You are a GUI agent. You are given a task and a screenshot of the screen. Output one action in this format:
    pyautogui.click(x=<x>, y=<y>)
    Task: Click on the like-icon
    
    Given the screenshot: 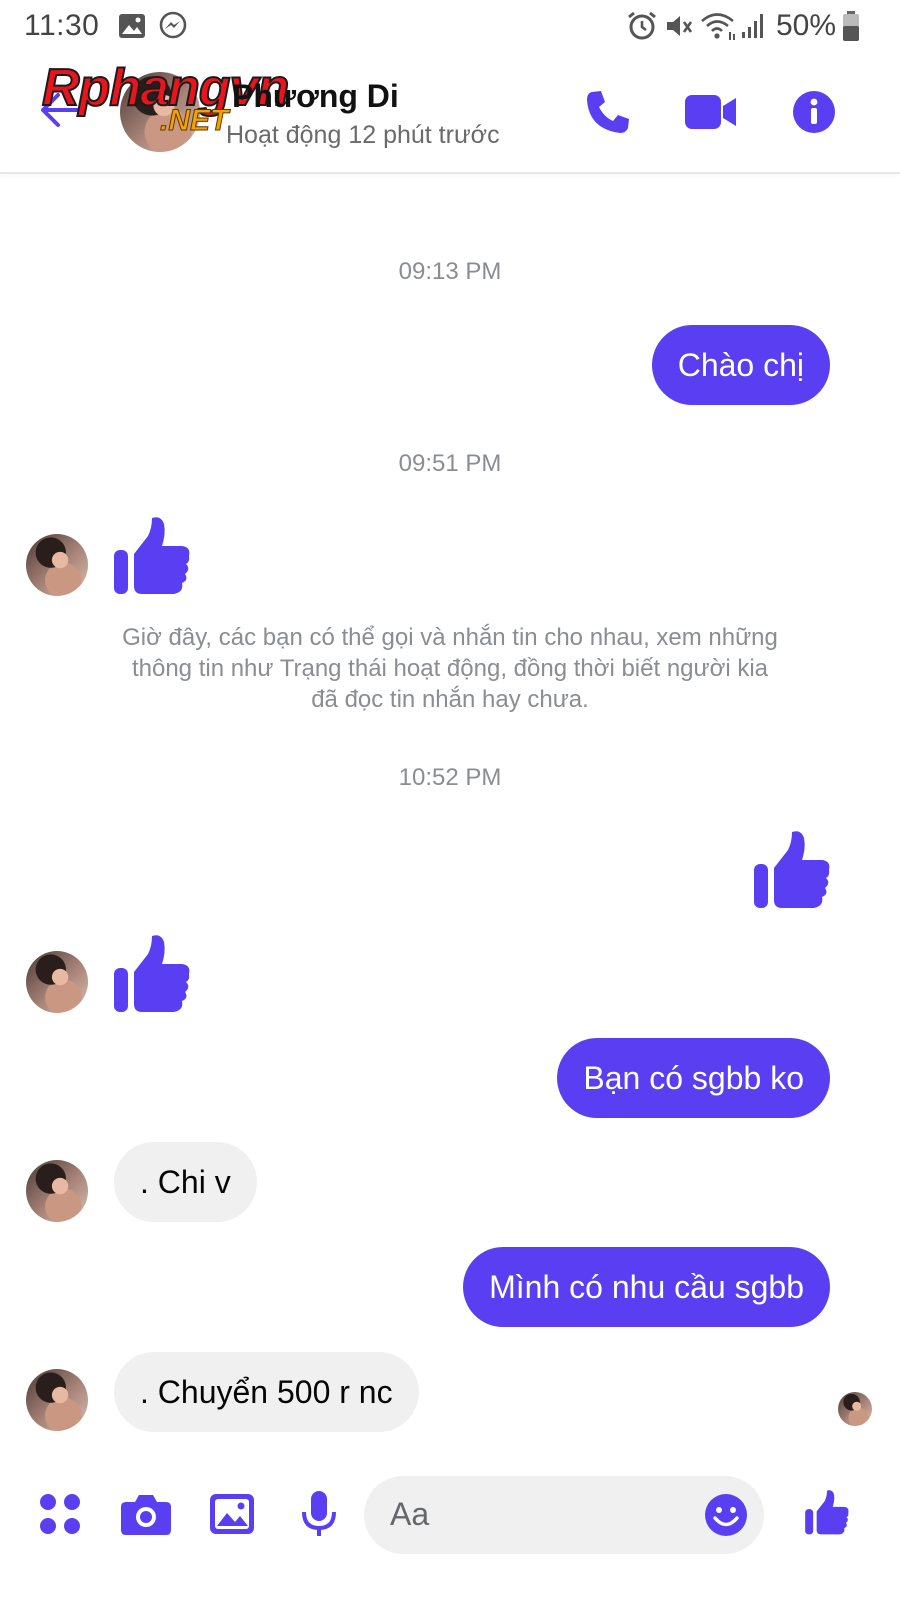 What is the action you would take?
    pyautogui.click(x=827, y=1512)
    